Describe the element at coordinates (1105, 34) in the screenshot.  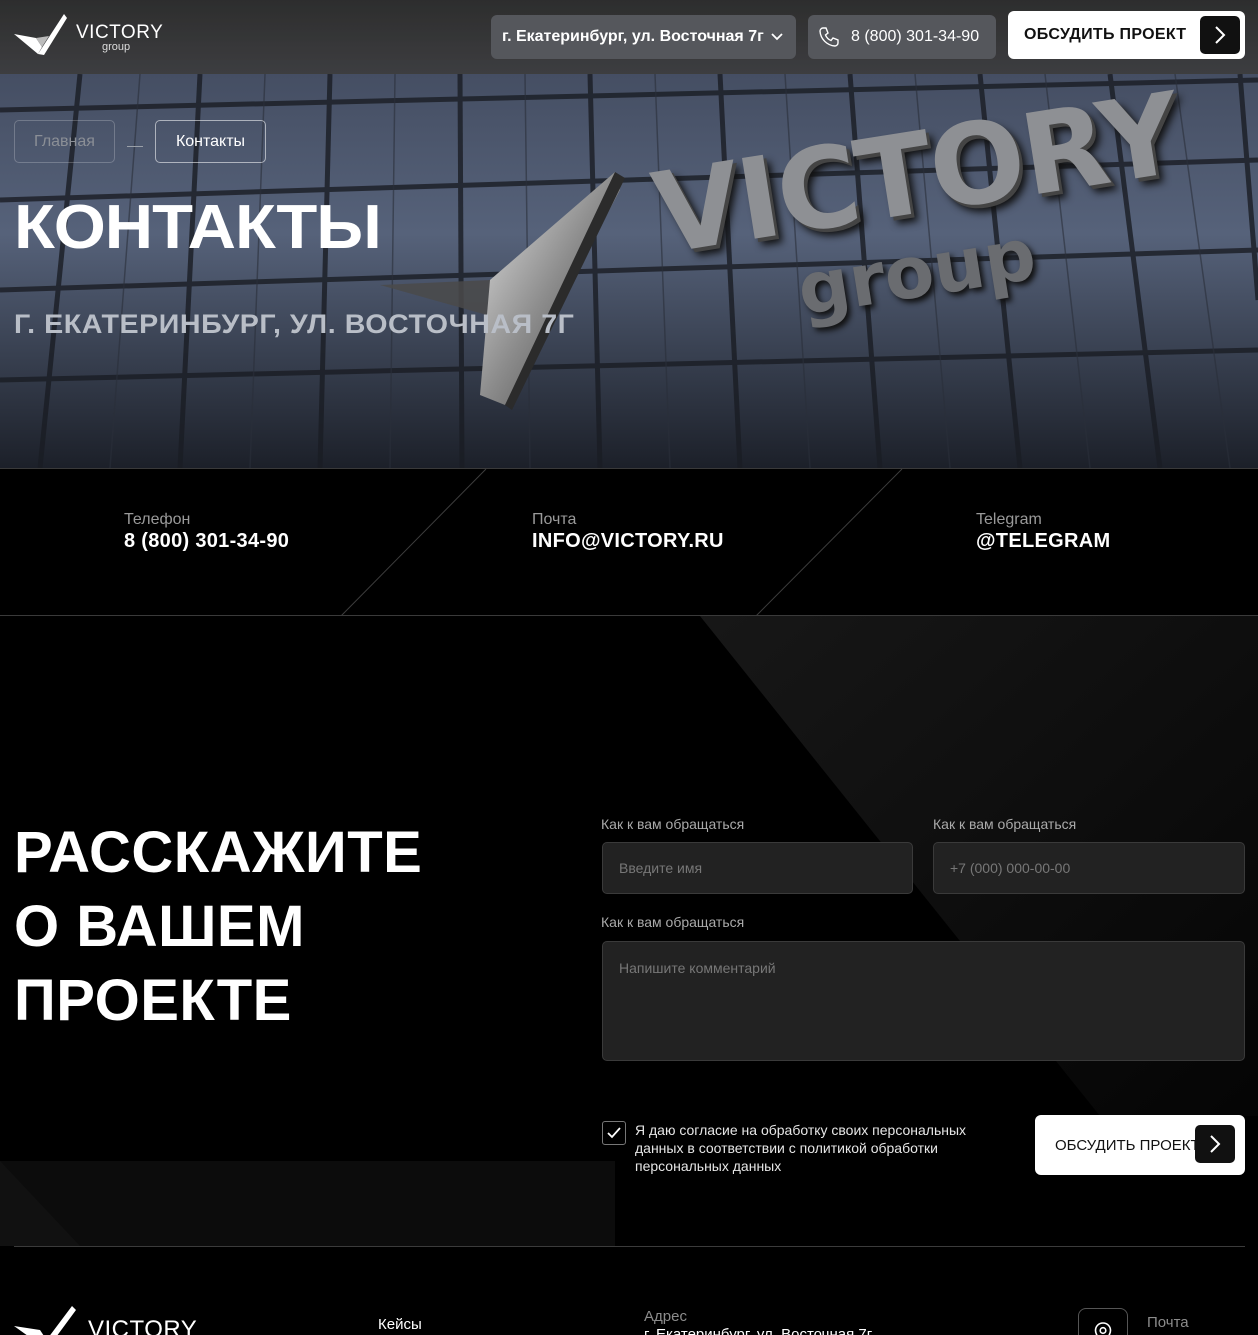
I see `header-cta-label: ОБСУДИТЬ ПРОЕКТ` at that location.